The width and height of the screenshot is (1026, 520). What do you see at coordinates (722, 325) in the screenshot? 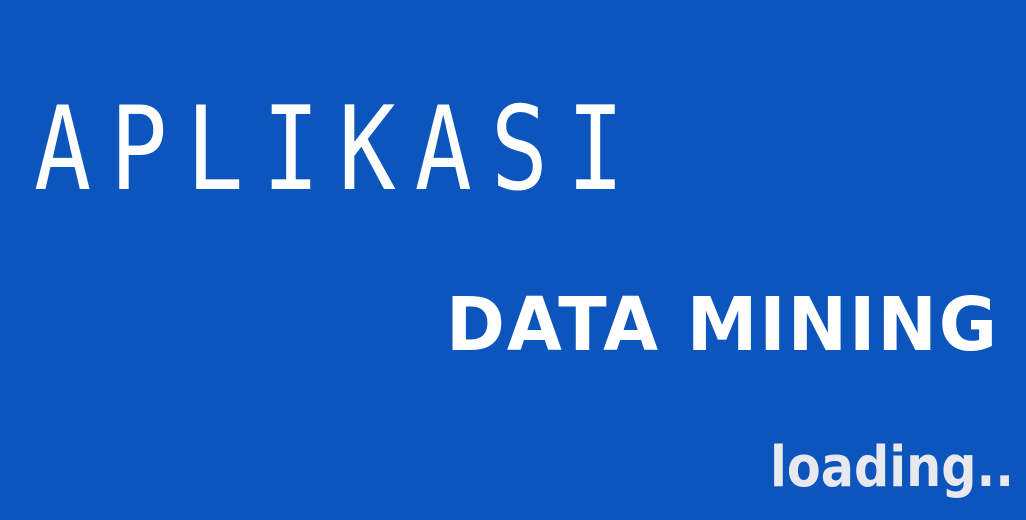
I see `app-subtitle: DATA MINING` at bounding box center [722, 325].